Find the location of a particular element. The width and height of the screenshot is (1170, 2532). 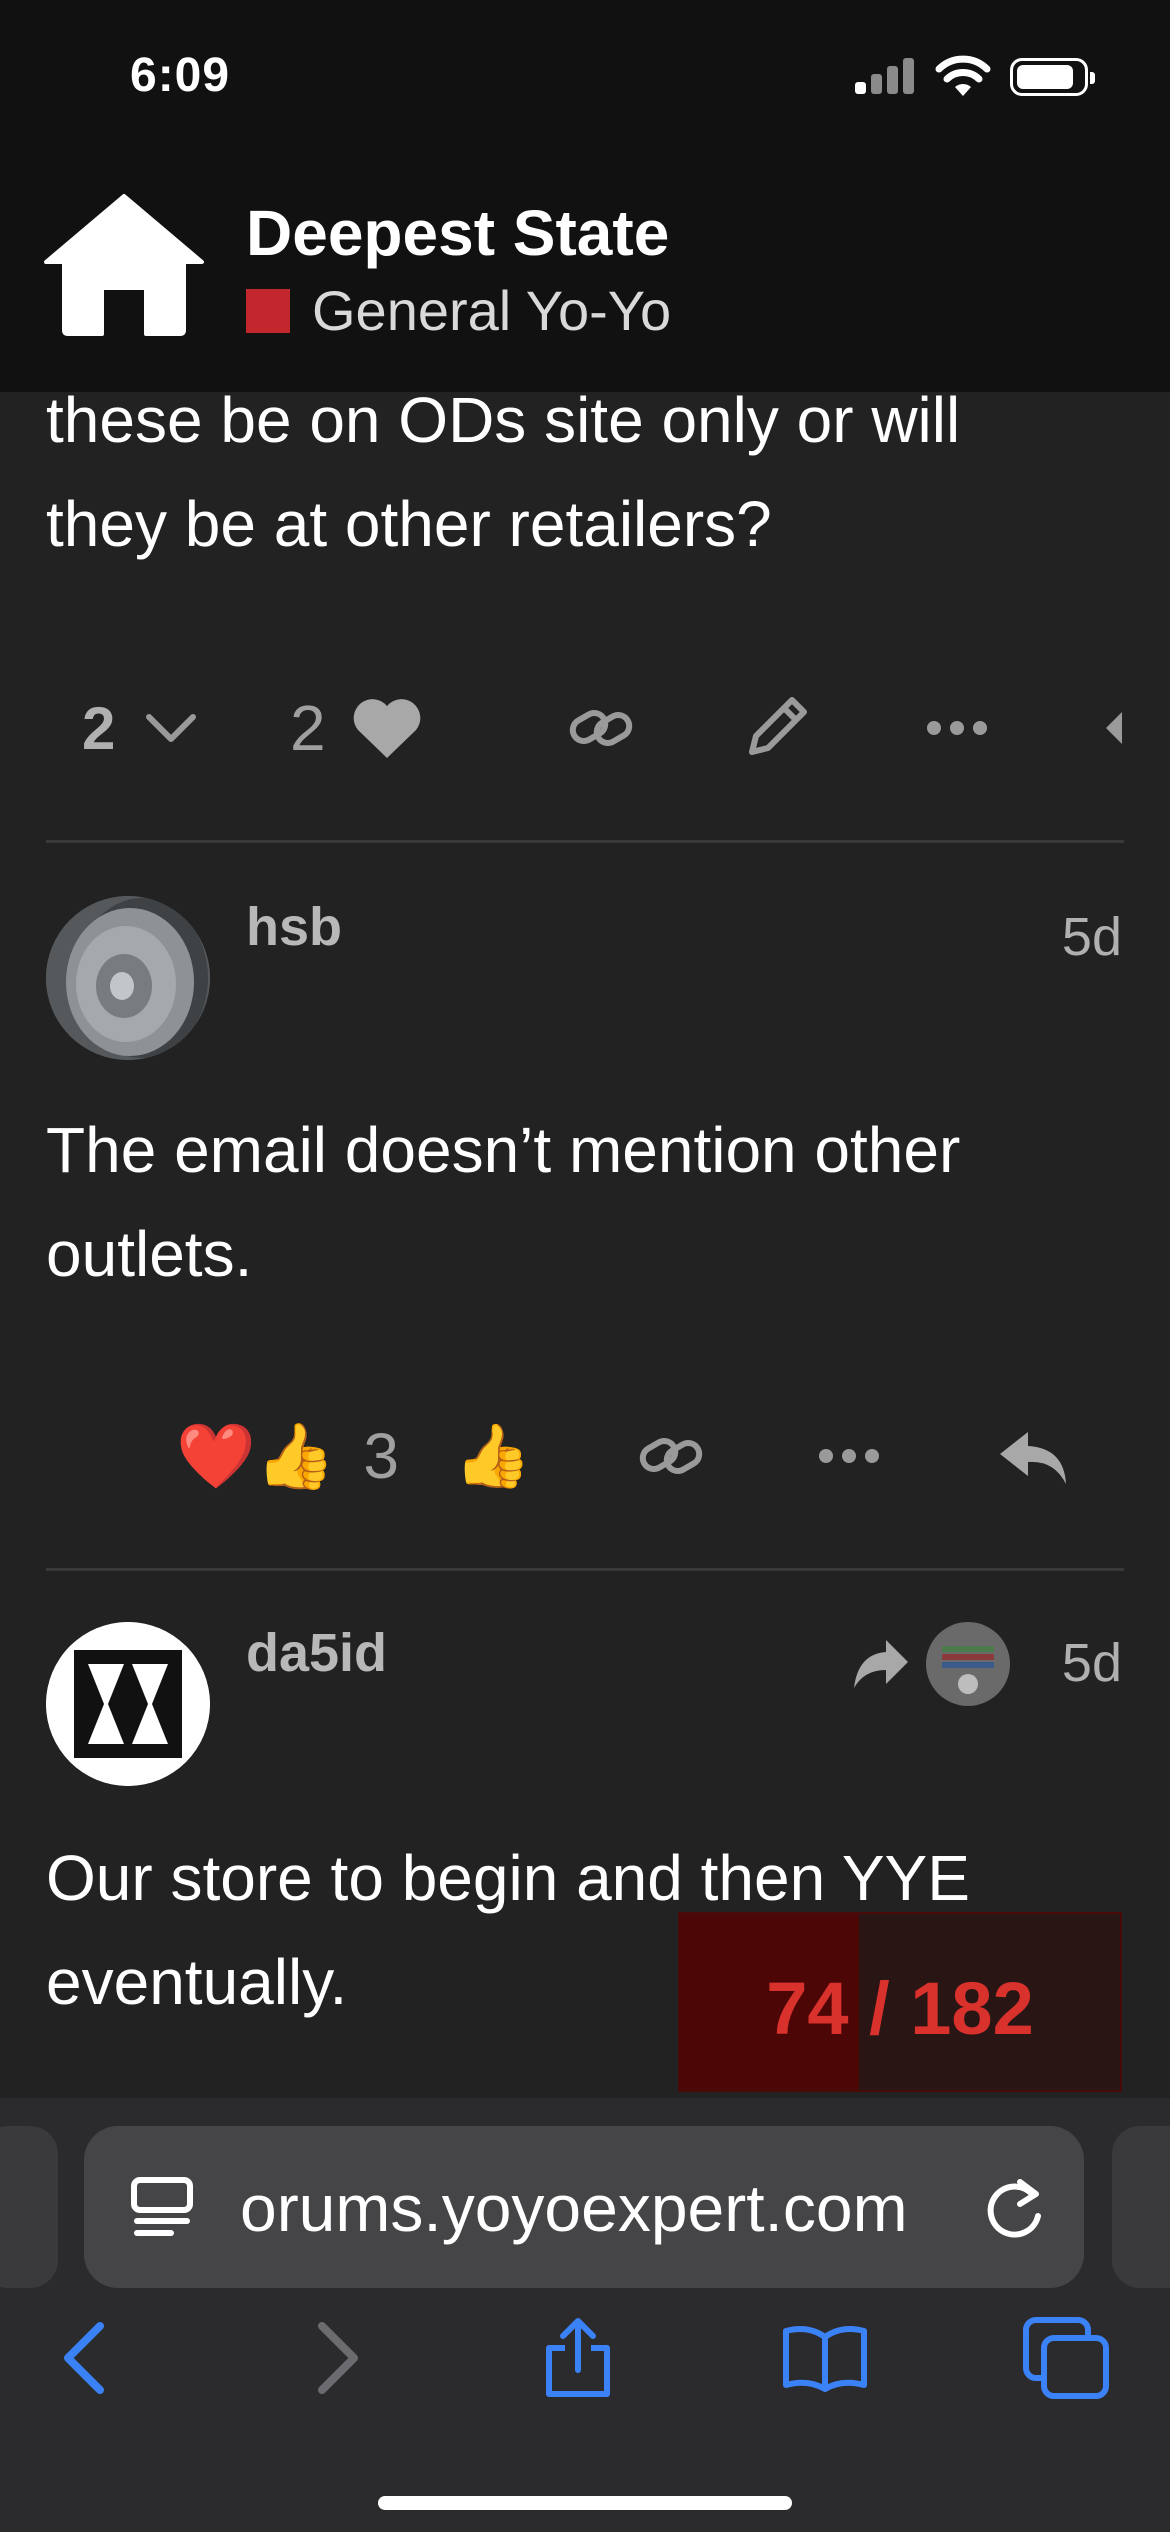

post-text-line: they be at other retailers? is located at coordinates (409, 524).